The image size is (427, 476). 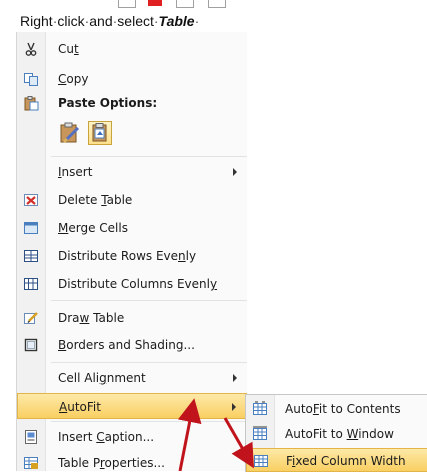 I want to click on menu-item-autofit: AutoFit, so click(x=132, y=406).